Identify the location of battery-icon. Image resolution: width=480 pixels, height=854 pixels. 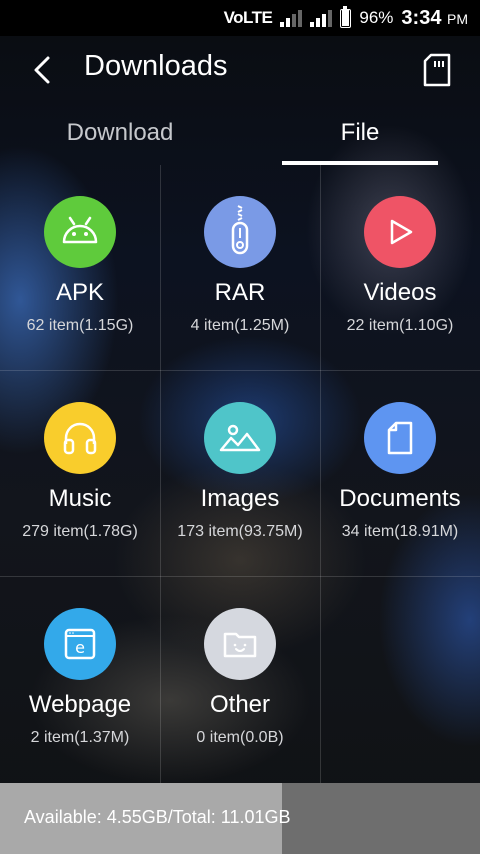
(346, 16).